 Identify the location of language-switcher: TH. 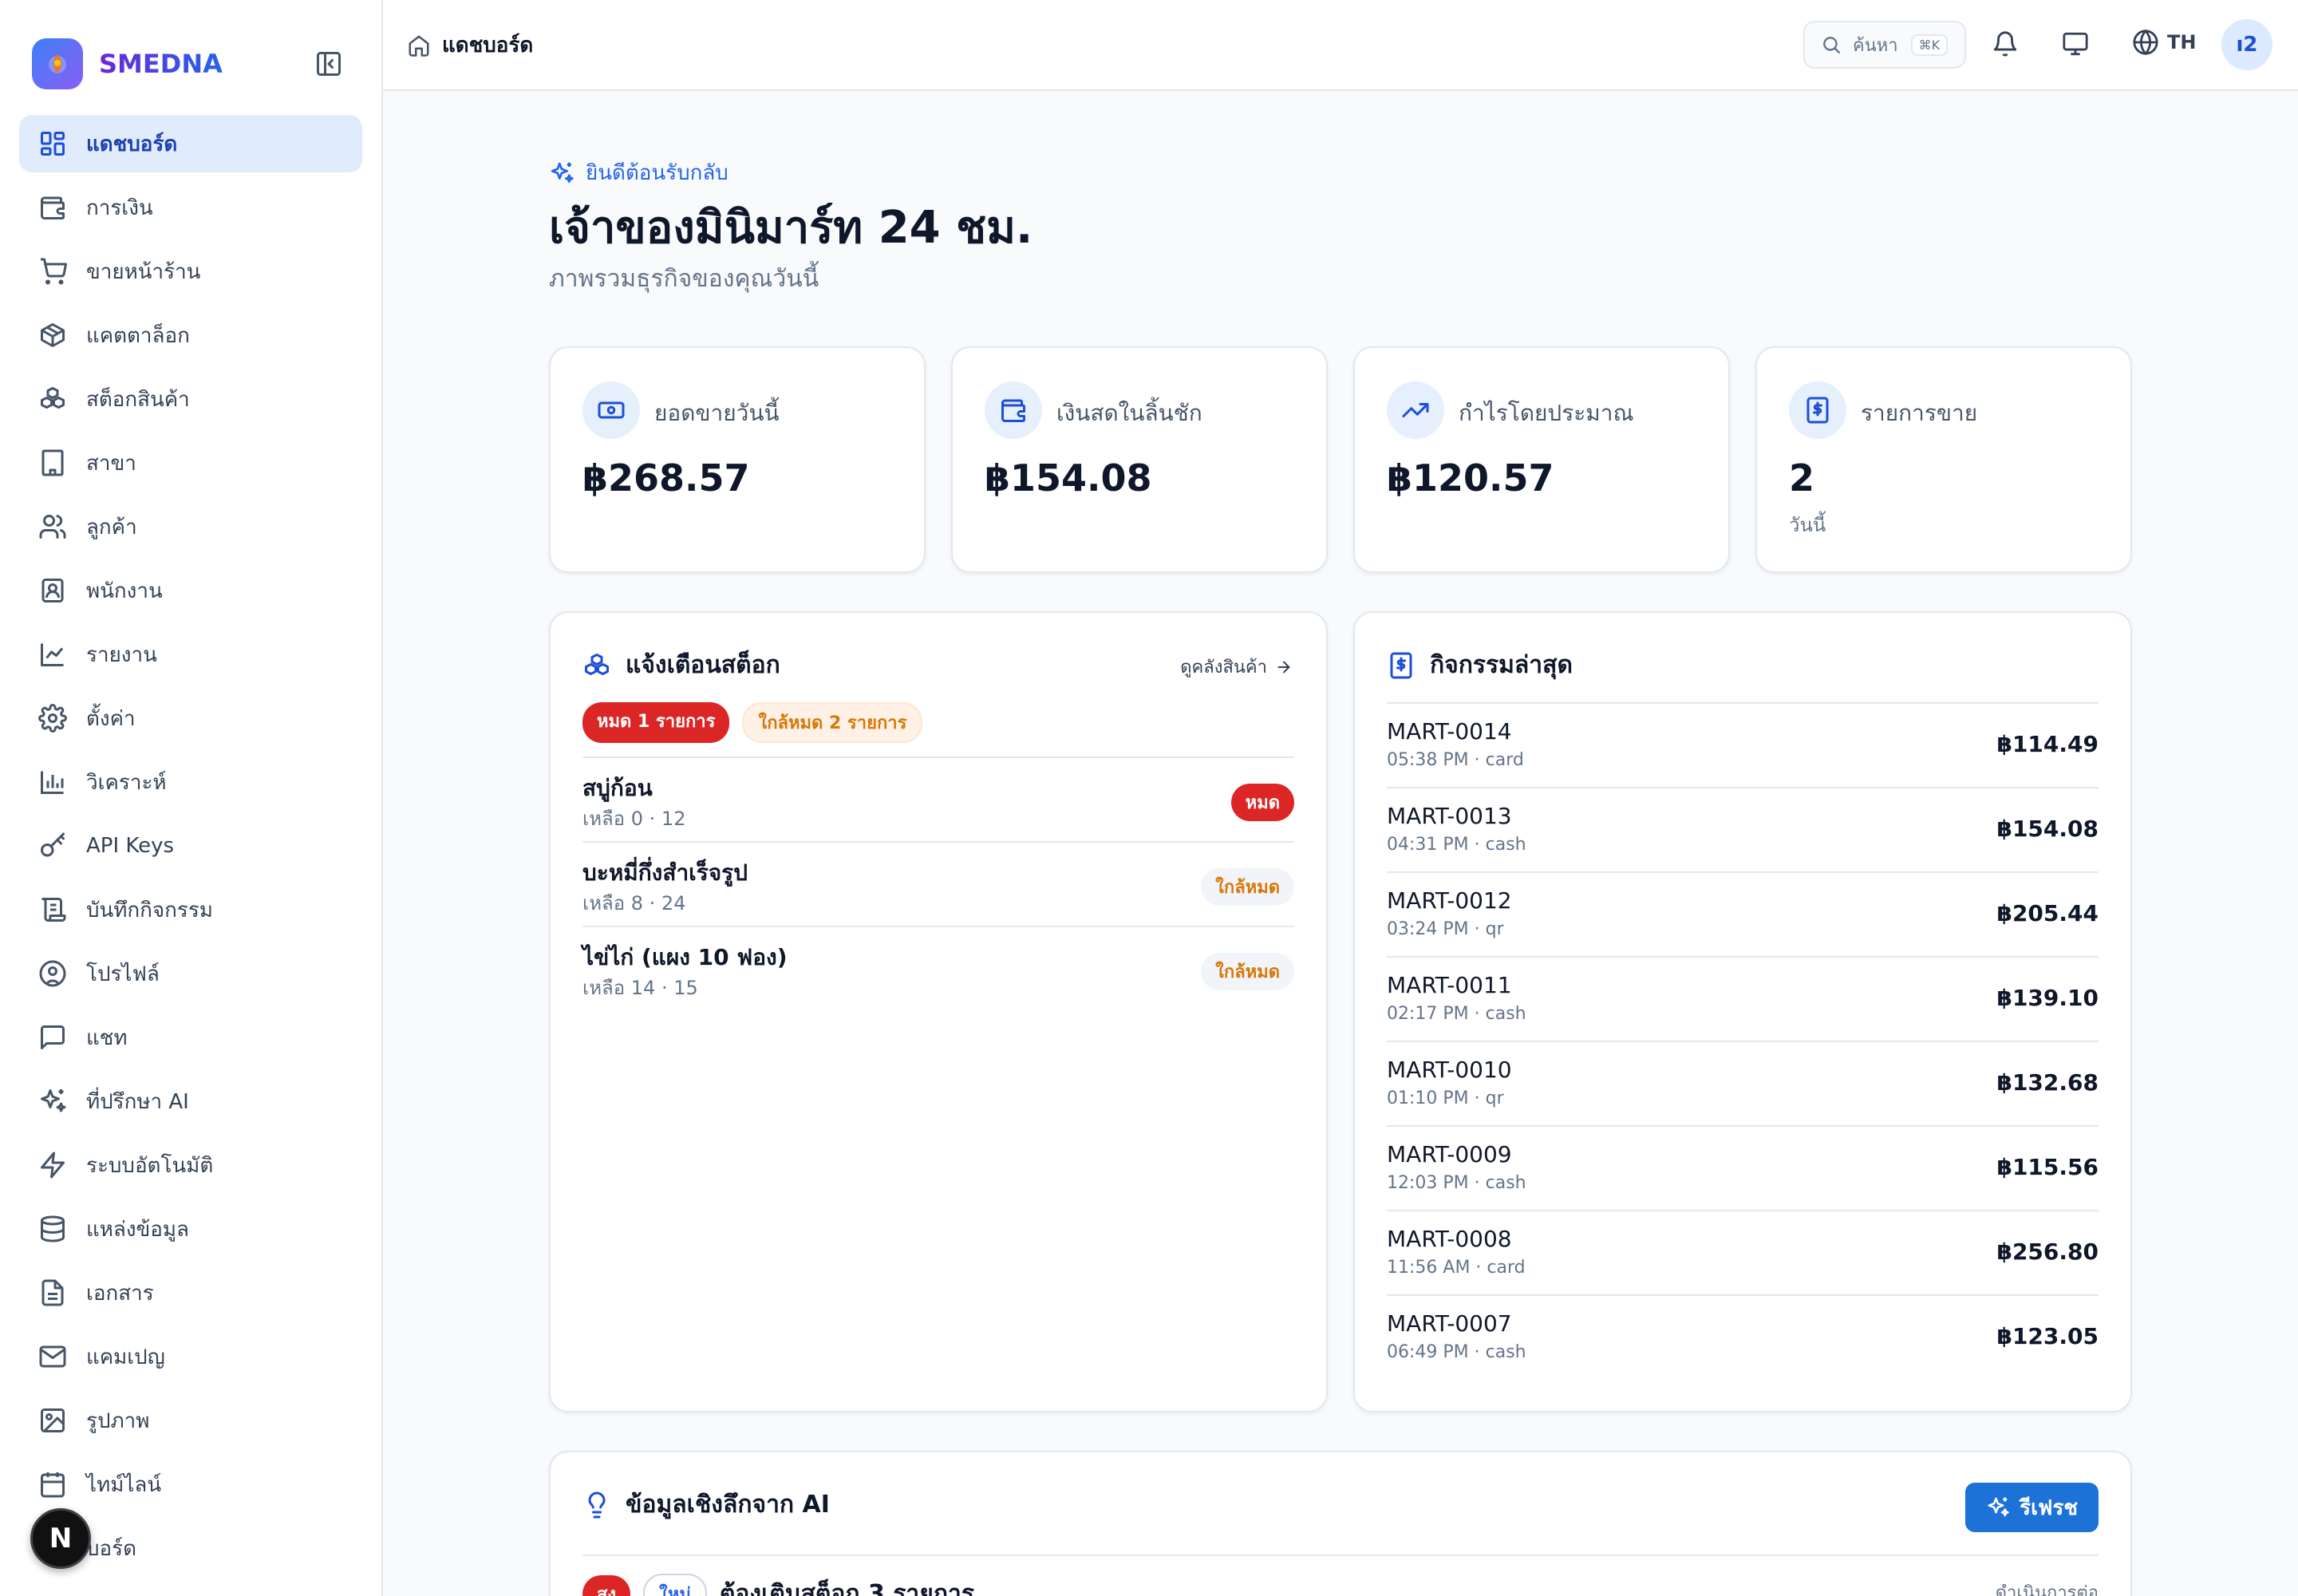
(2164, 42).